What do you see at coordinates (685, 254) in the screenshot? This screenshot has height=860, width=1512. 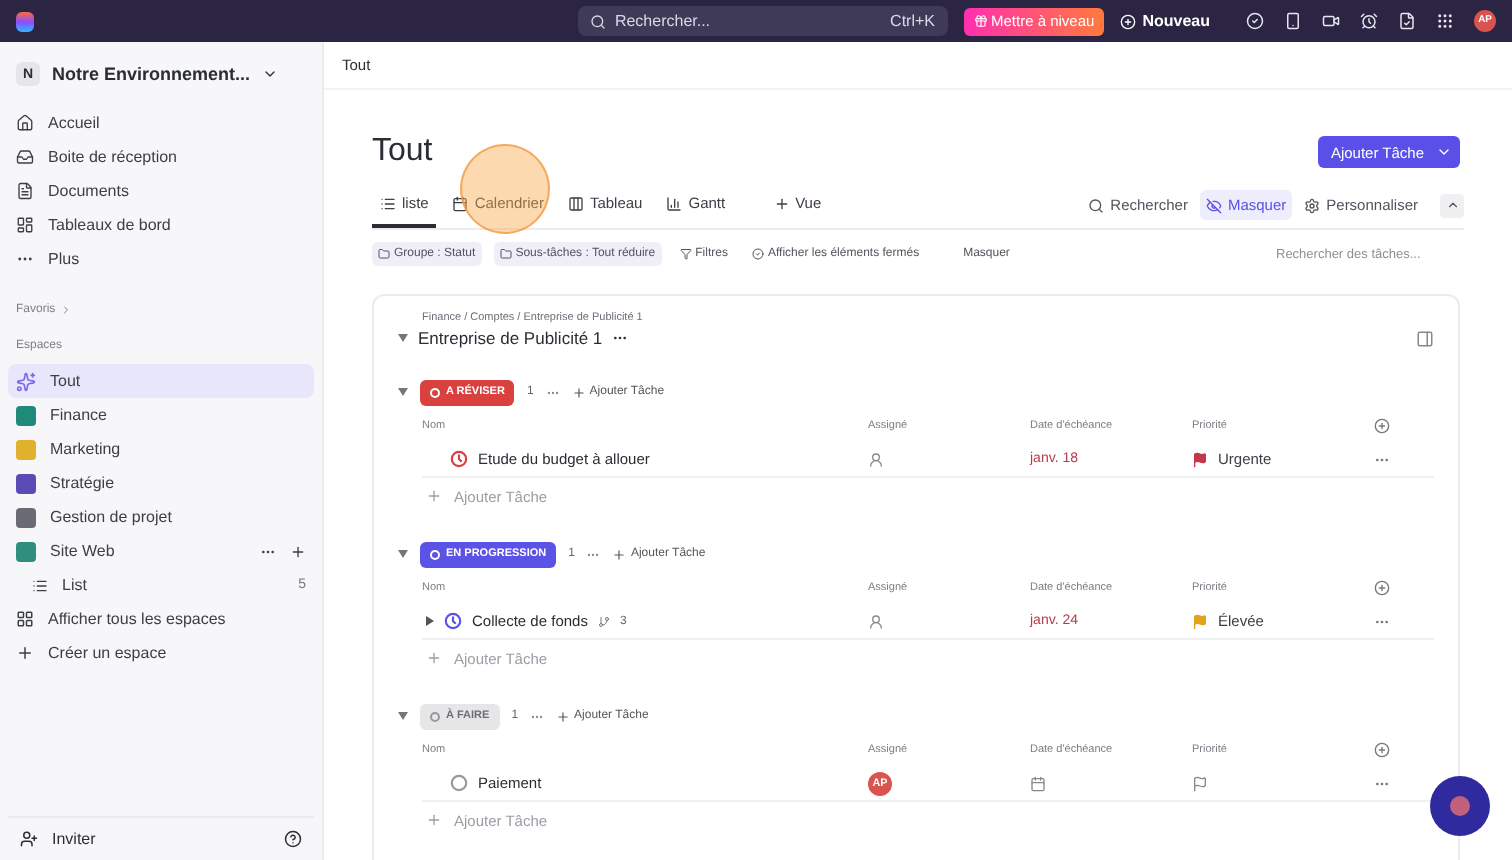 I see `filter-icon` at bounding box center [685, 254].